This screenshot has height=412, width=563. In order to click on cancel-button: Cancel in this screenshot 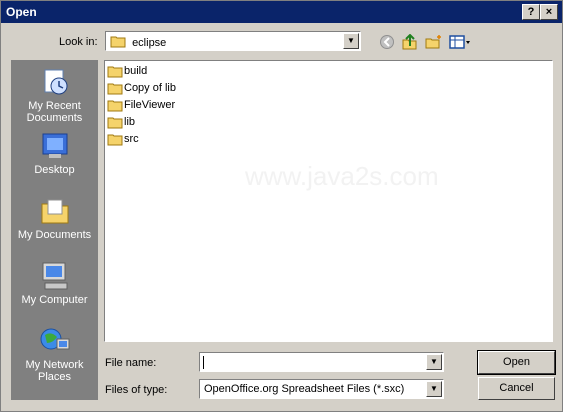, I will do `click(516, 388)`.